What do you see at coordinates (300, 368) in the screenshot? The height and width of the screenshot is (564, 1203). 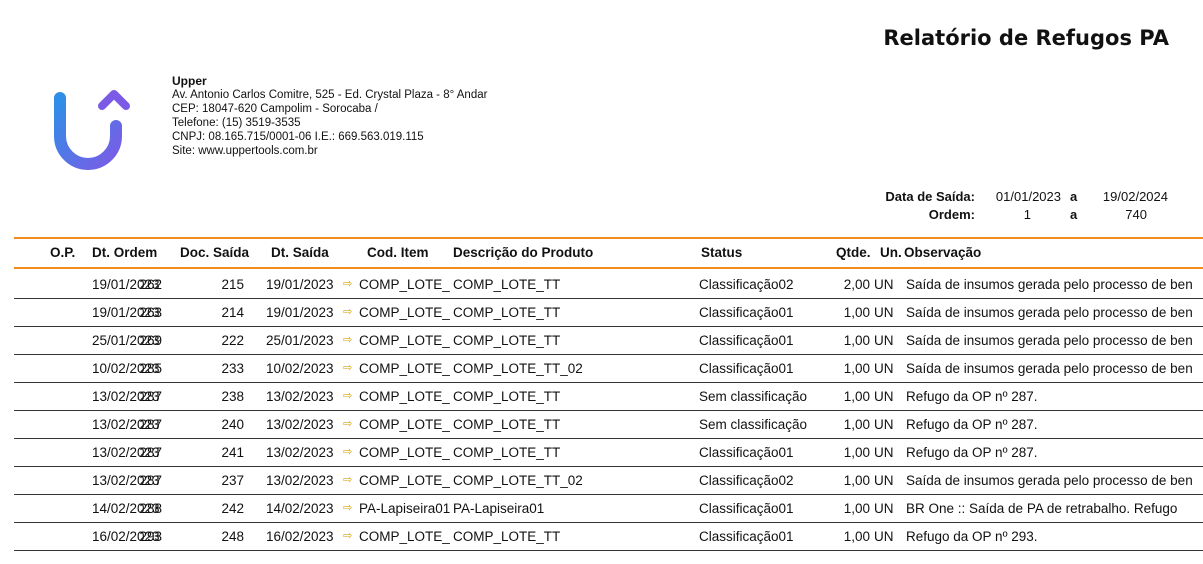 I see `cell-dt-saida: 10/02/2023` at bounding box center [300, 368].